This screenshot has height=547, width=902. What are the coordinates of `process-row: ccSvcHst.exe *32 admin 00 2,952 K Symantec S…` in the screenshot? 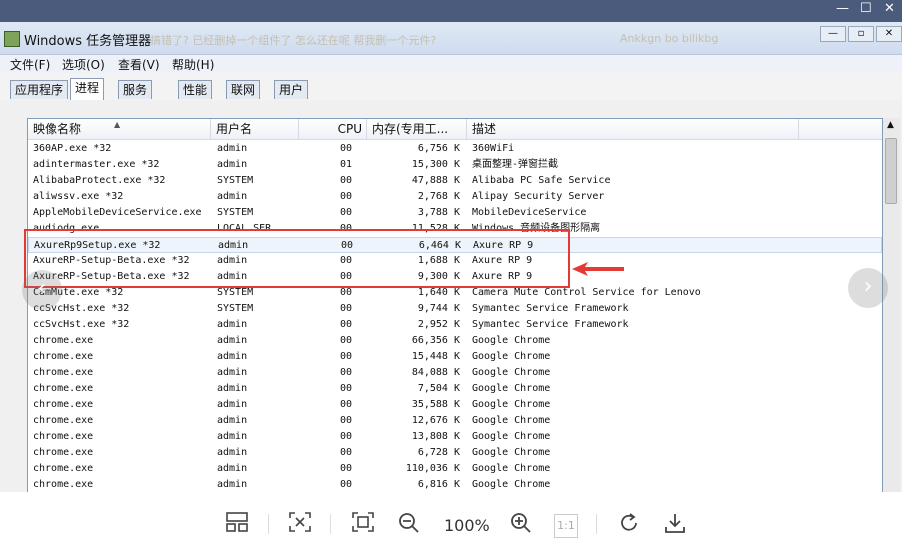 It's located at (455, 325).